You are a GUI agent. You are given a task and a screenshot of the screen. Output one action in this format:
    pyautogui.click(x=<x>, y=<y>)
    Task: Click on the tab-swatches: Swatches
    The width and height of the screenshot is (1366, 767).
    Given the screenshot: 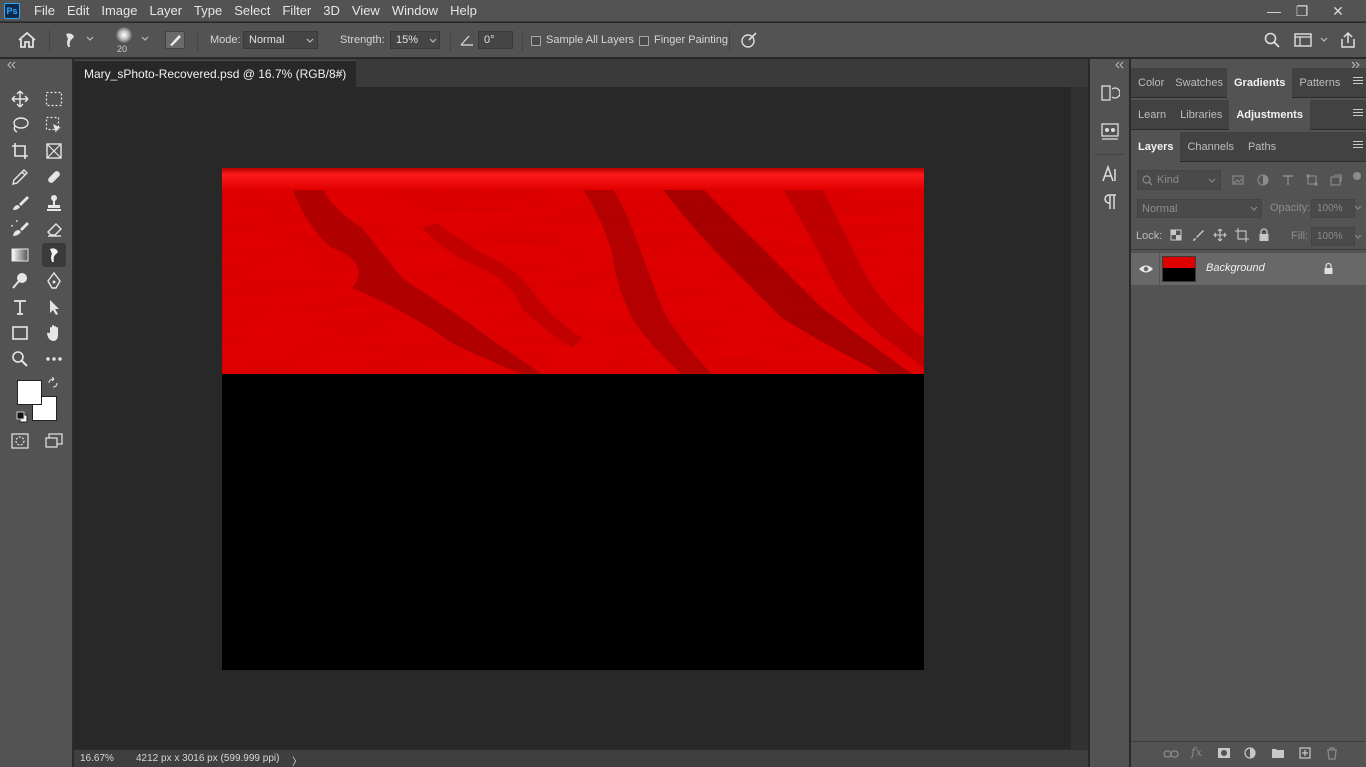 What is the action you would take?
    pyautogui.click(x=1199, y=83)
    